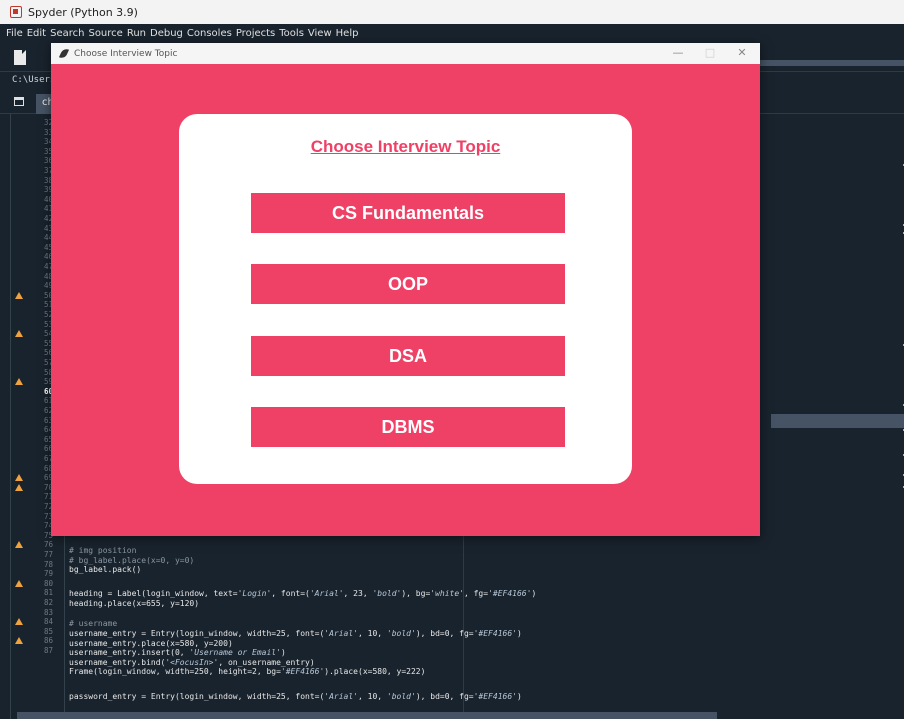  I want to click on menu-search: Search, so click(67, 33).